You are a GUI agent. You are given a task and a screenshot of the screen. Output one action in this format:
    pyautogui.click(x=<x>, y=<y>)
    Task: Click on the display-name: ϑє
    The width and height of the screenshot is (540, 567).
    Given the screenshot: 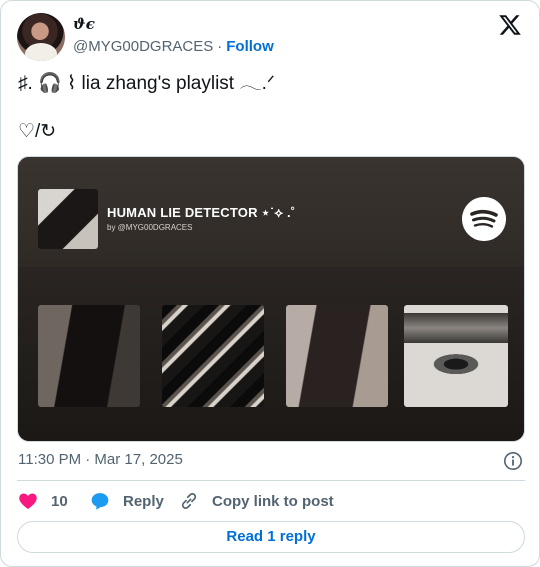 What is the action you would take?
    pyautogui.click(x=84, y=24)
    